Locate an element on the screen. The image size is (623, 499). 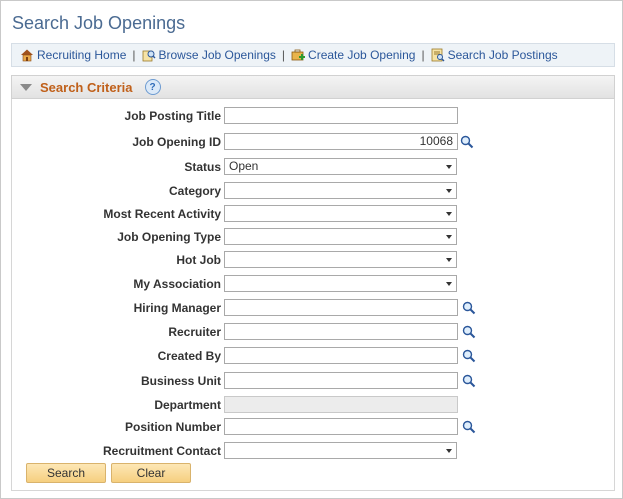
my-association-label: My Association is located at coordinates (177, 284).